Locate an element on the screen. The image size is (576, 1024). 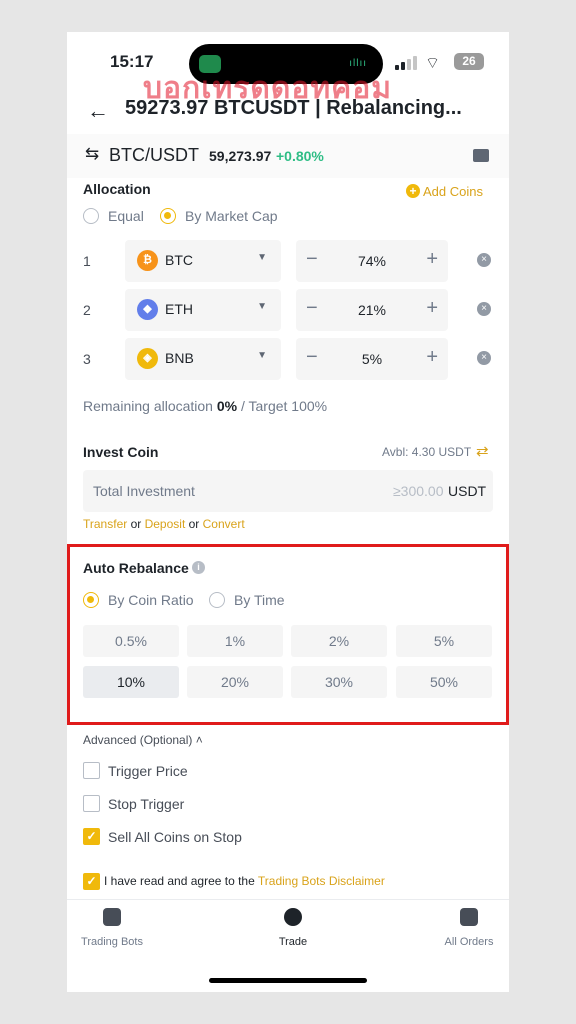
row-number: 2 is located at coordinates (87, 310).